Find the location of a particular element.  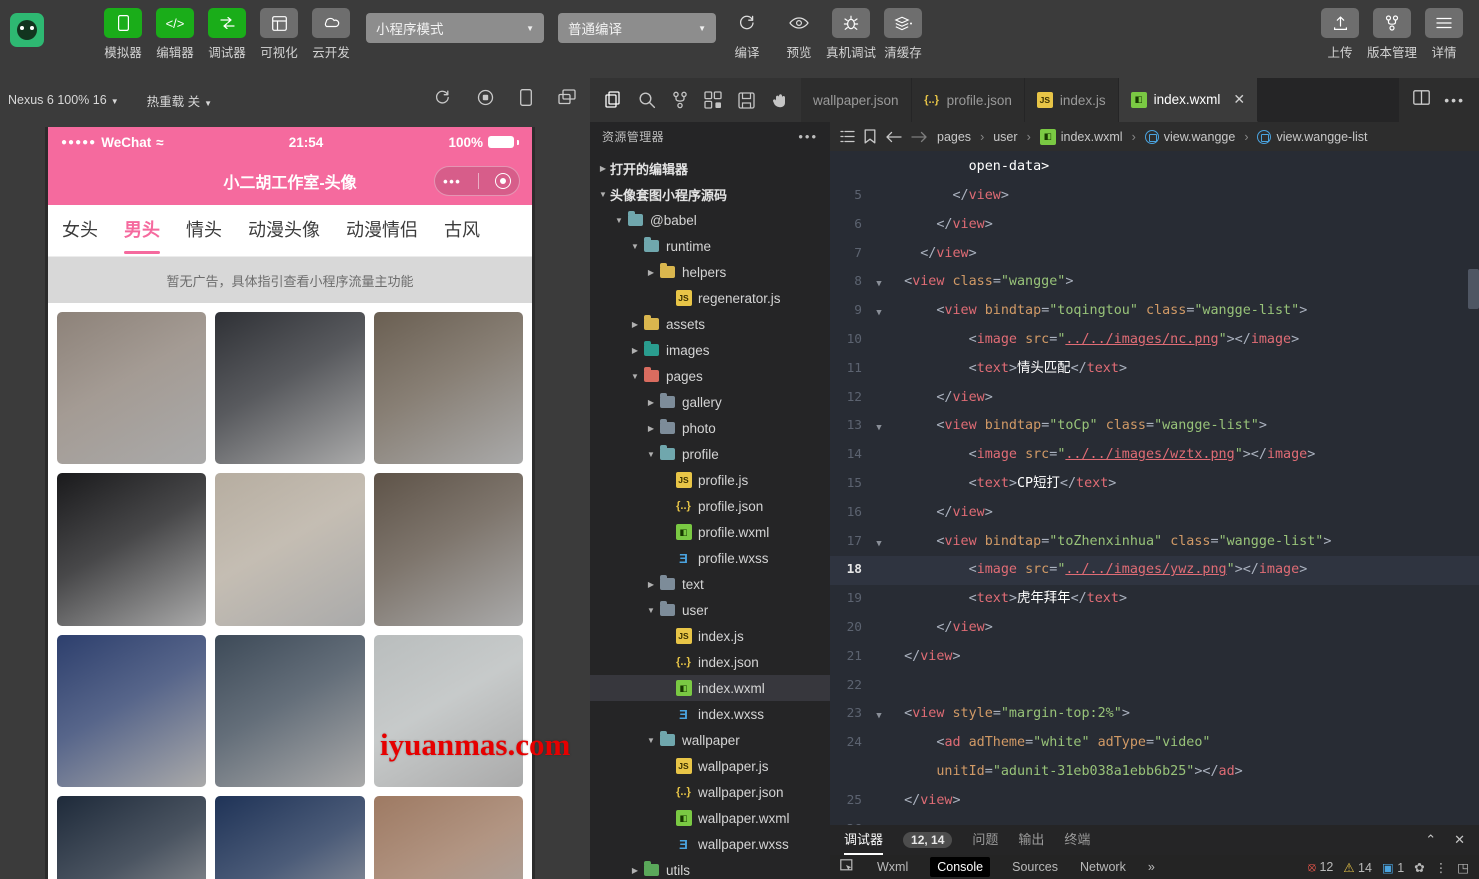

panel-tab-output: 输出 is located at coordinates (1031, 840).